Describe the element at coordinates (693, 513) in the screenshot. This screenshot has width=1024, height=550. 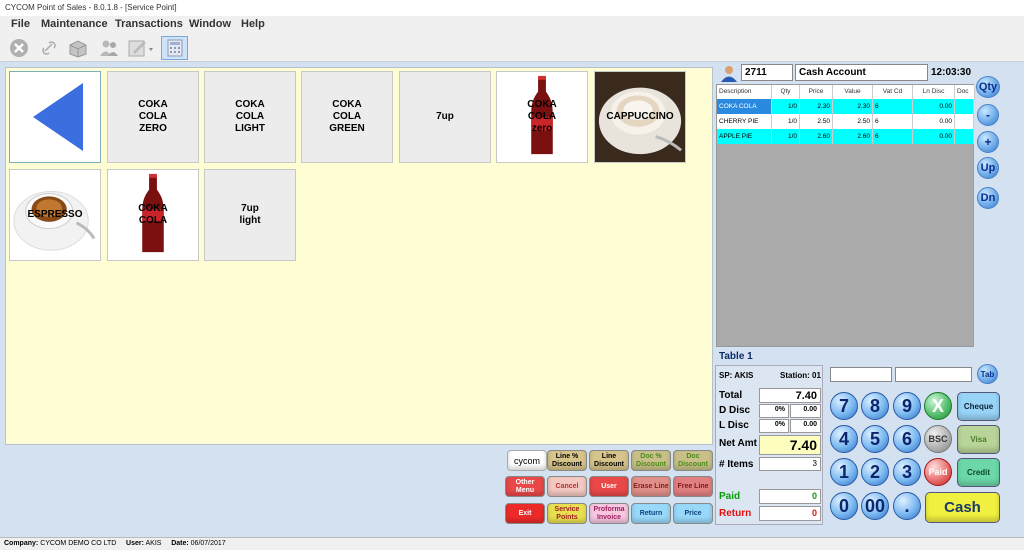
I see `price-button: Price` at that location.